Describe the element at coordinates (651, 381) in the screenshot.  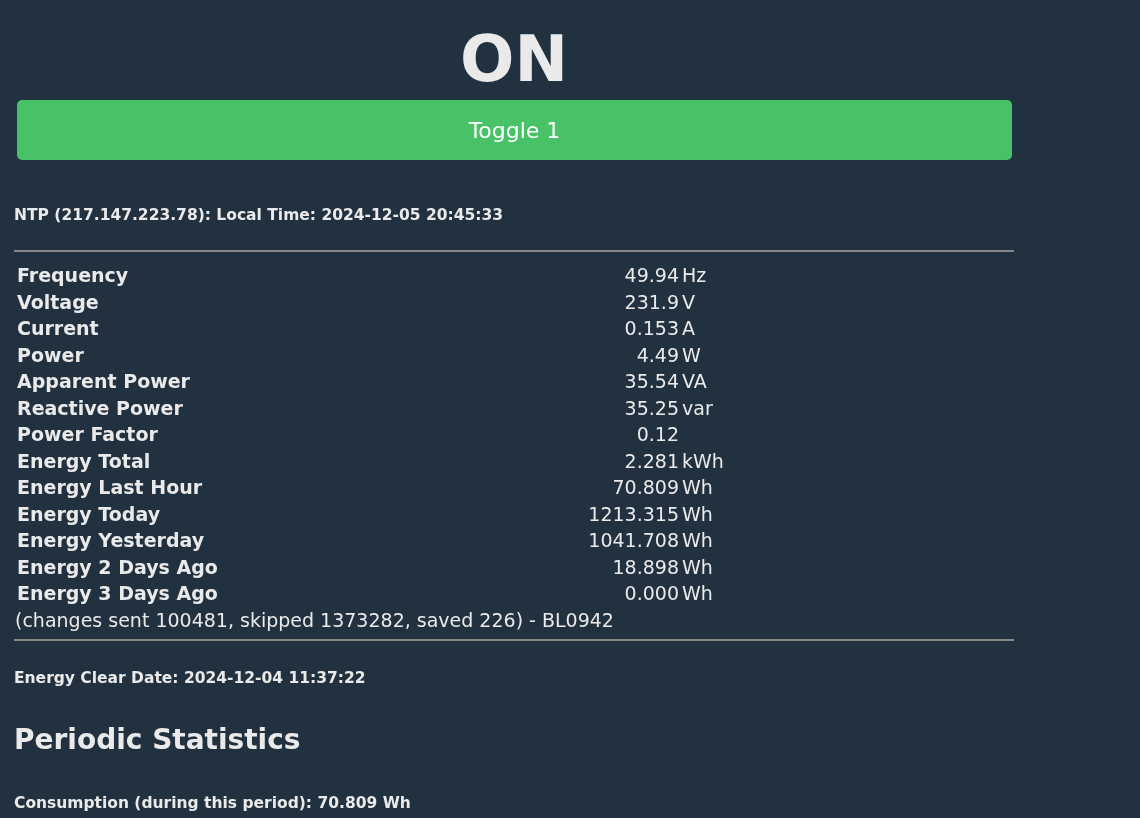
I see `reading-value: 35.54` at that location.